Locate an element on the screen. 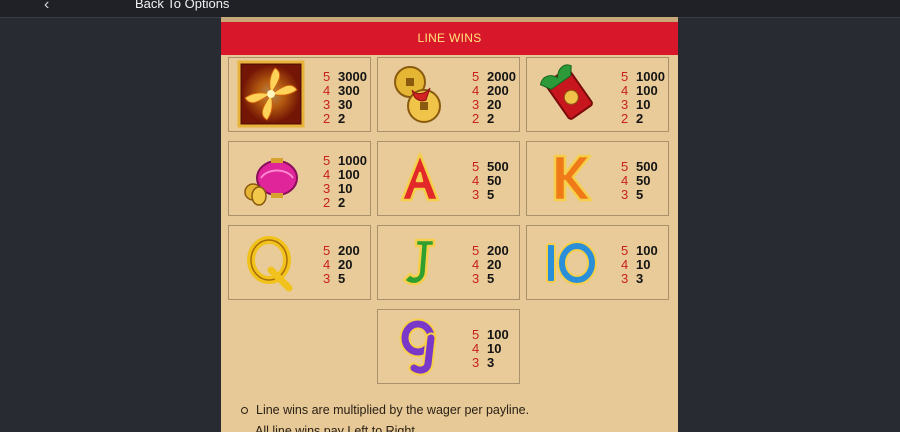  symbol-cell-pinwheel: 5 3000 4 300 3 30 22 is located at coordinates (299, 94).